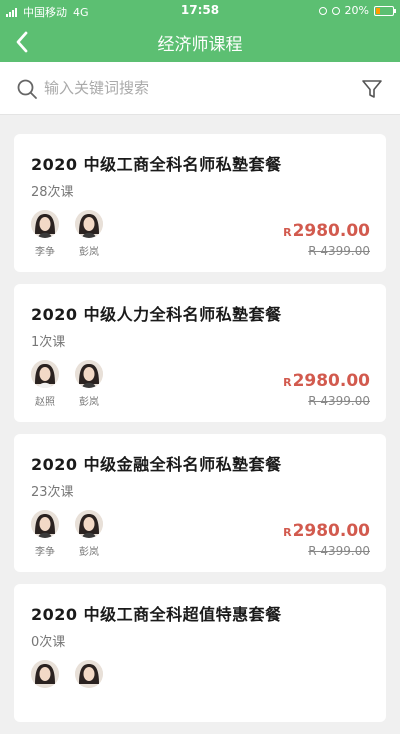 The image size is (400, 734). Describe the element at coordinates (156, 164) in the screenshot. I see `course-title: 2020 中级工商全科名师私塾套餐` at that location.